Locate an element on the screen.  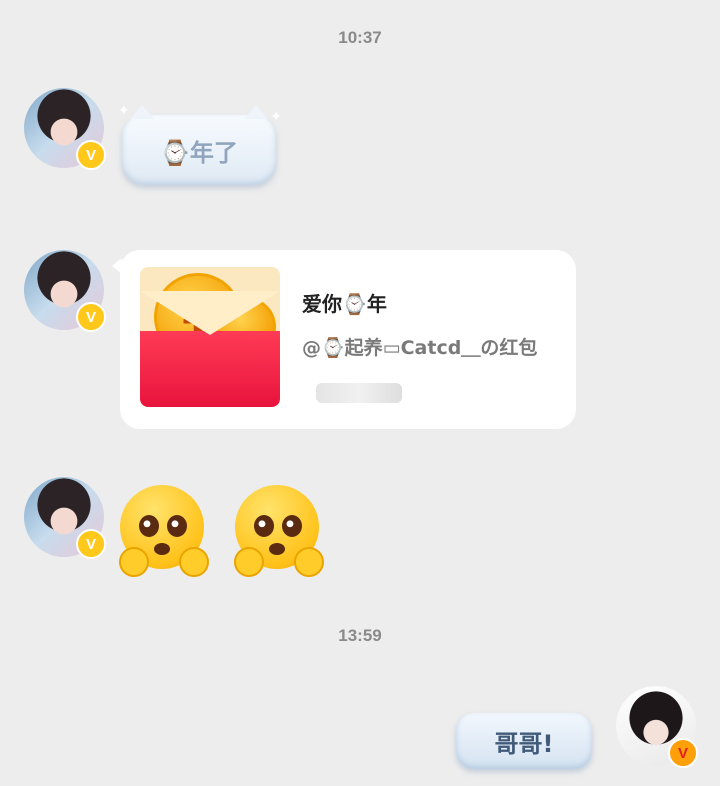
red-packet-icon: ¥ is located at coordinates (210, 337).